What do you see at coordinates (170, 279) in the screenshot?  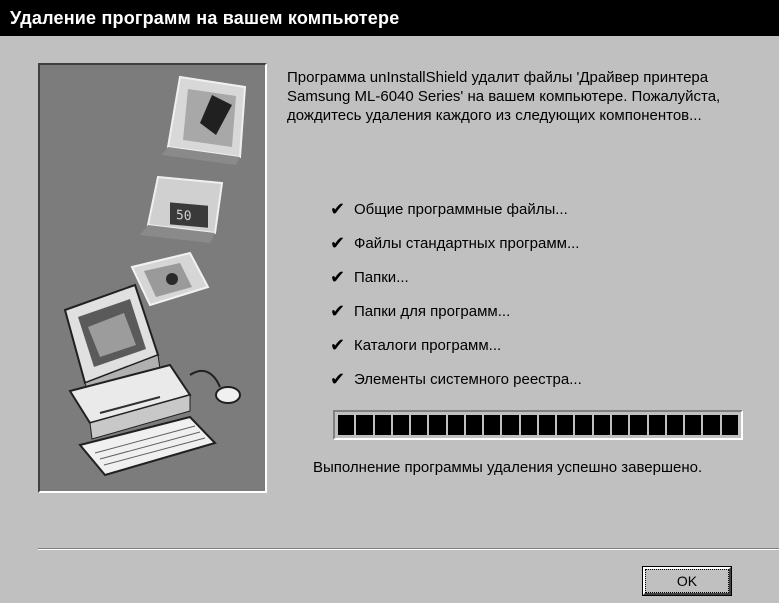 I see `floating-card-icon` at bounding box center [170, 279].